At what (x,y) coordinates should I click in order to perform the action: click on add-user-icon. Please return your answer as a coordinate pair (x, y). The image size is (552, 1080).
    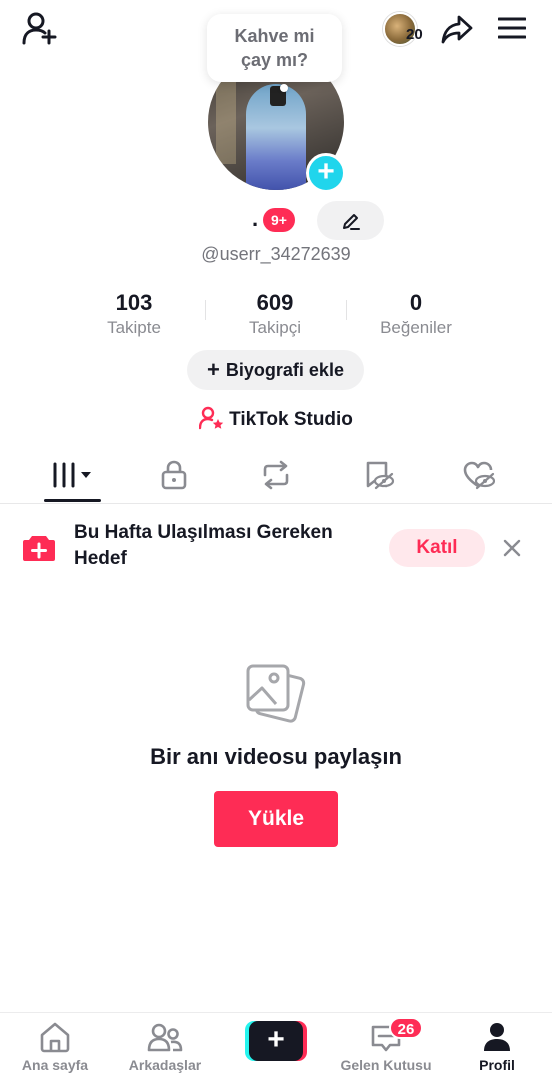
    Looking at the image, I should click on (40, 29).